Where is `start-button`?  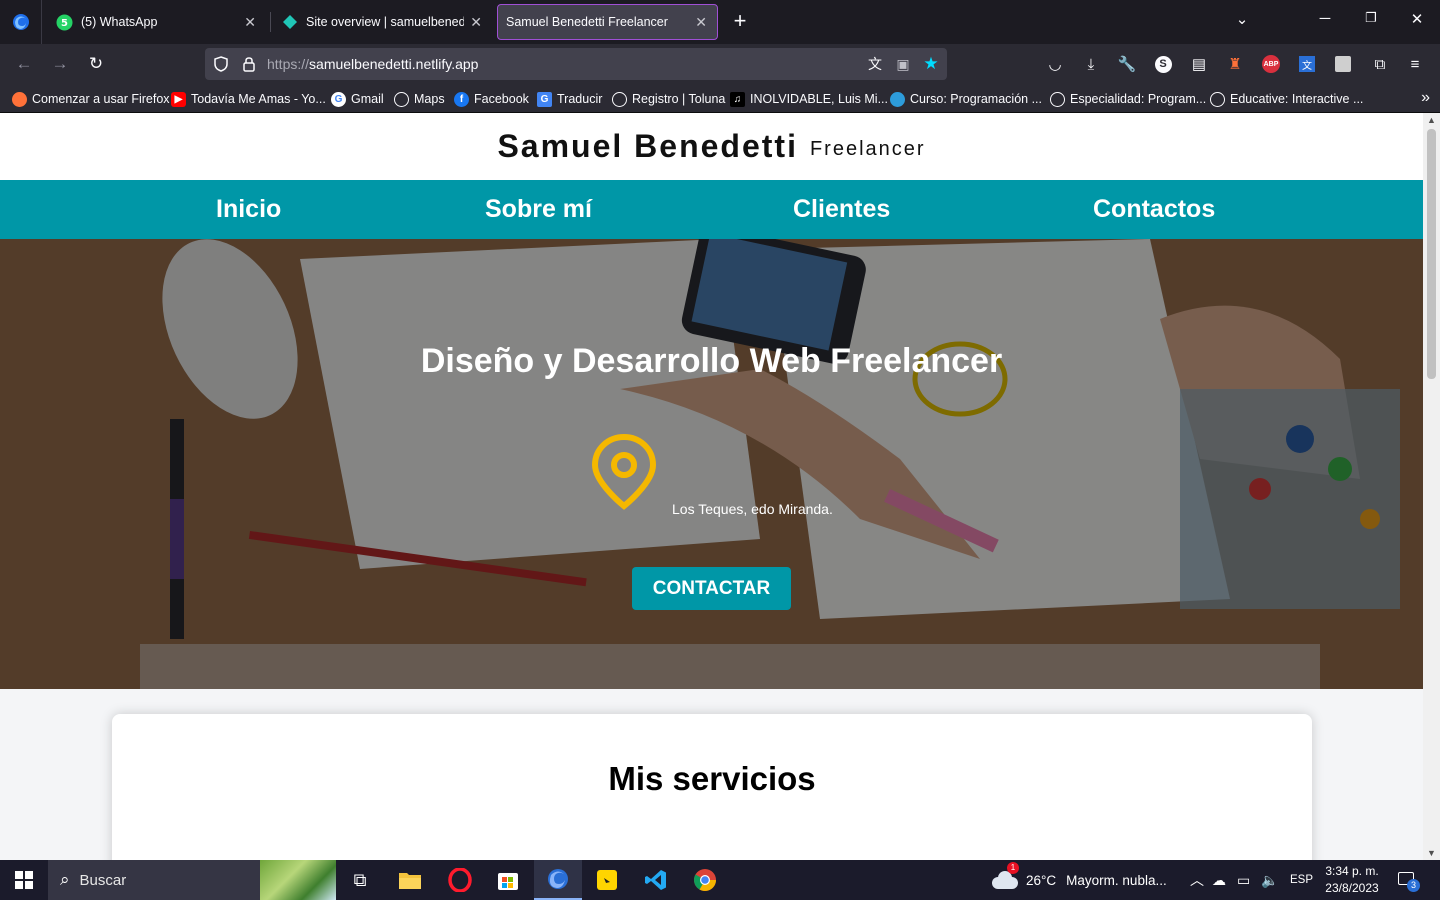
start-button is located at coordinates (24, 880).